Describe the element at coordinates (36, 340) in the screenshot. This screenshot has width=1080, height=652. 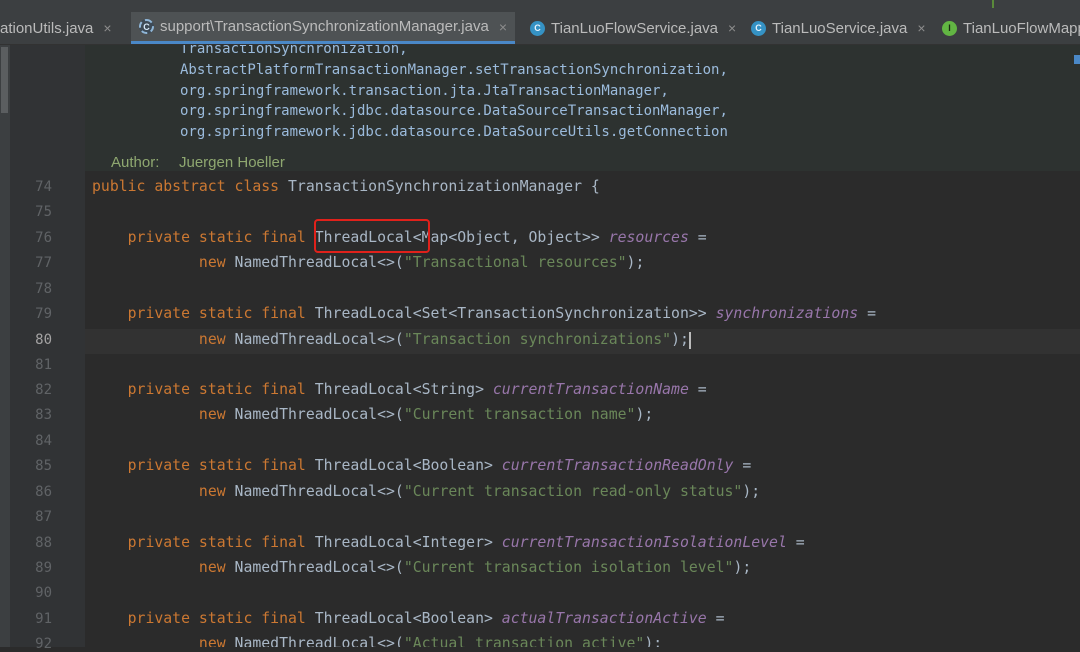
I see `line-number: 80` at that location.